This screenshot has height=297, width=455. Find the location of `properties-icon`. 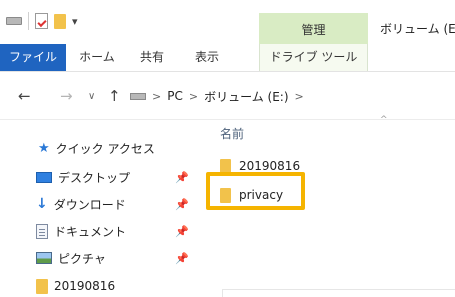

properties-icon is located at coordinates (41, 21).